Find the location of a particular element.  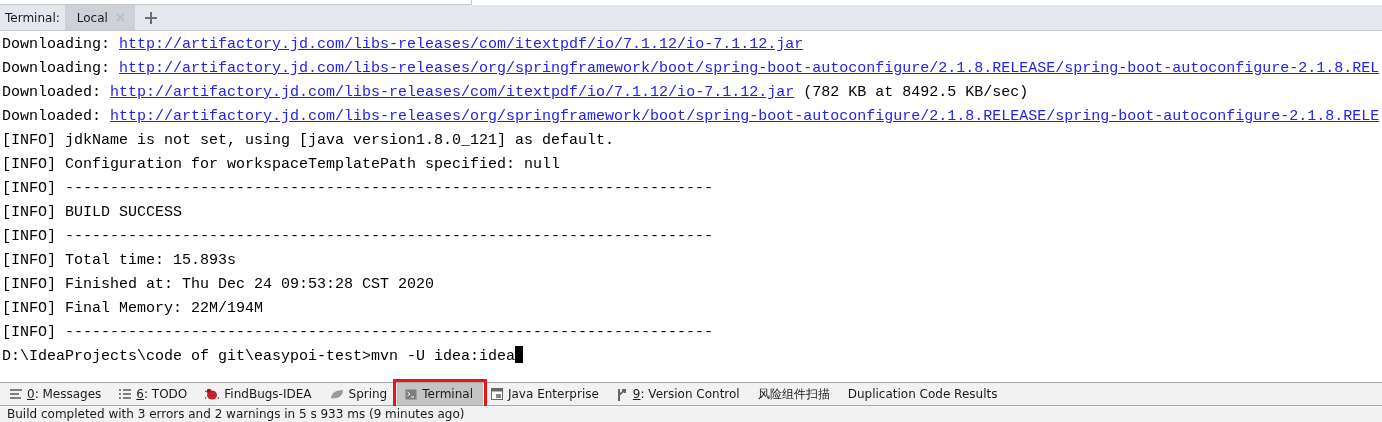

console-text: [INFO] Total time: 15.893s is located at coordinates (119, 260).